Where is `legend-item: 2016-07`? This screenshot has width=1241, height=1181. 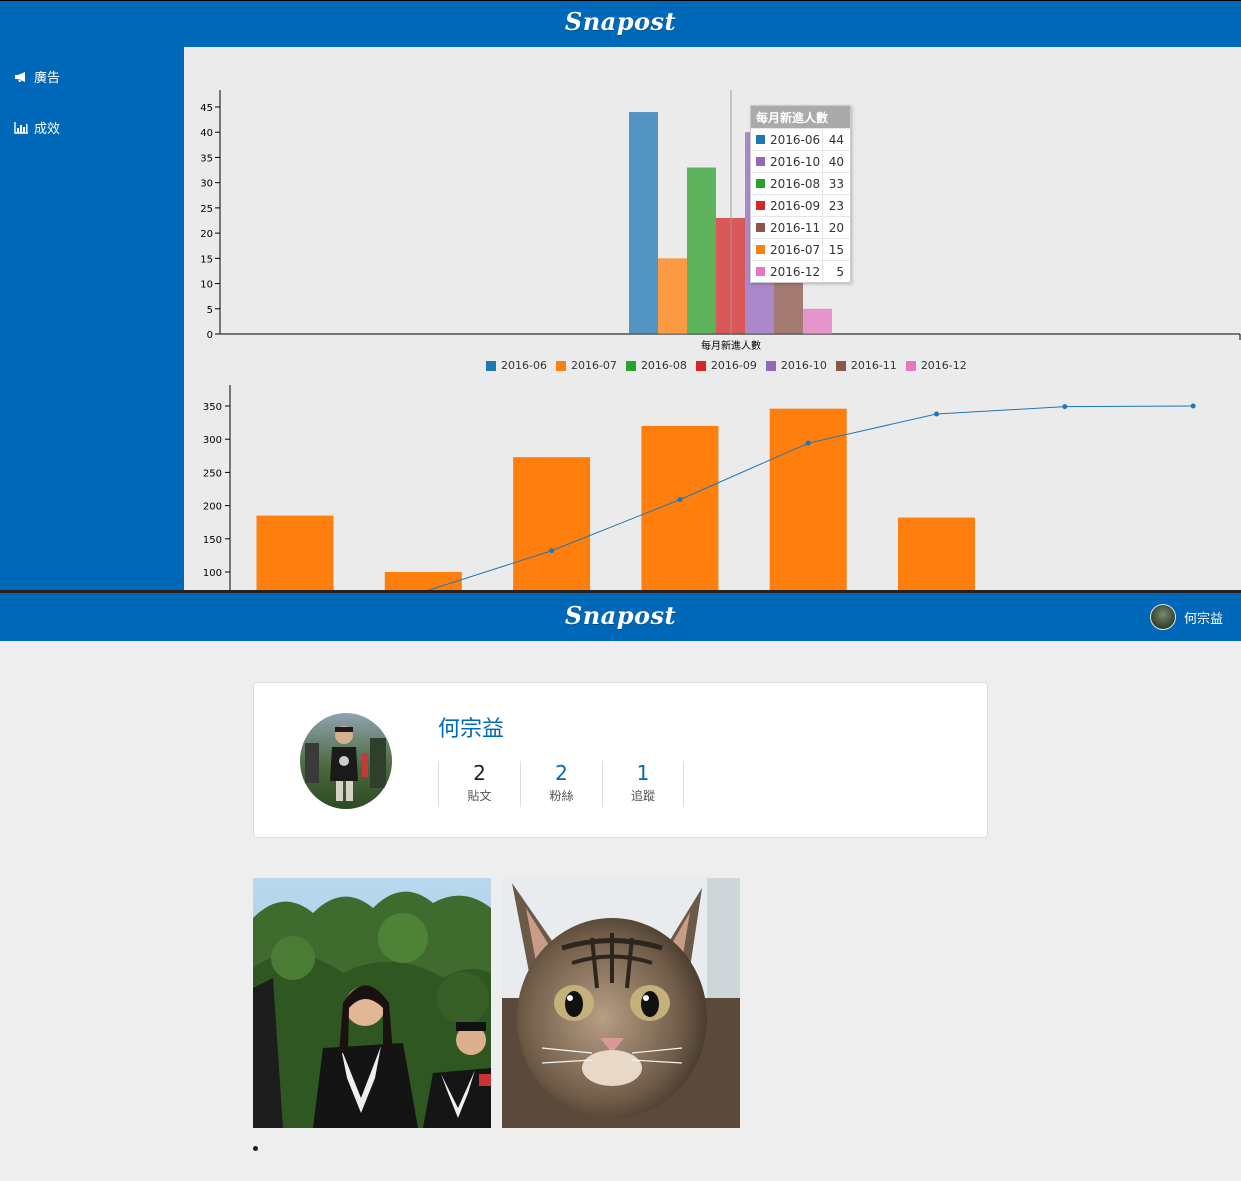 legend-item: 2016-07 is located at coordinates (586, 365).